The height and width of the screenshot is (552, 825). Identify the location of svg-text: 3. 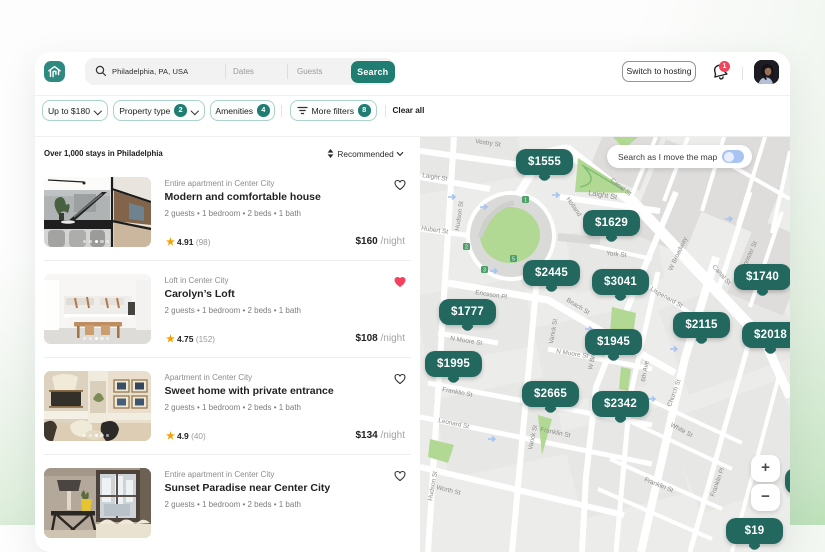
(484, 271).